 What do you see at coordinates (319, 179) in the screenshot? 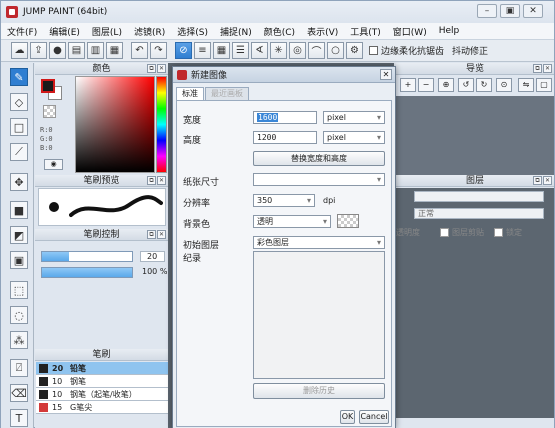
I see `paper-size-select` at bounding box center [319, 179].